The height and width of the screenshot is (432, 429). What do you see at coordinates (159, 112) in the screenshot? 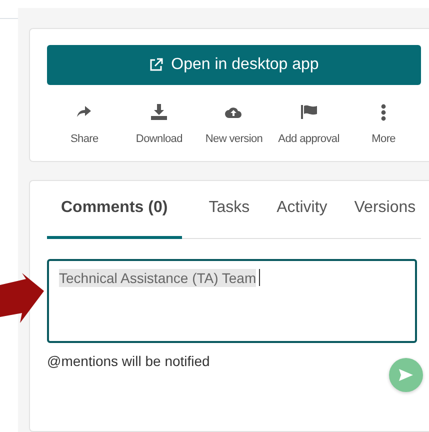
I see `download-icon` at bounding box center [159, 112].